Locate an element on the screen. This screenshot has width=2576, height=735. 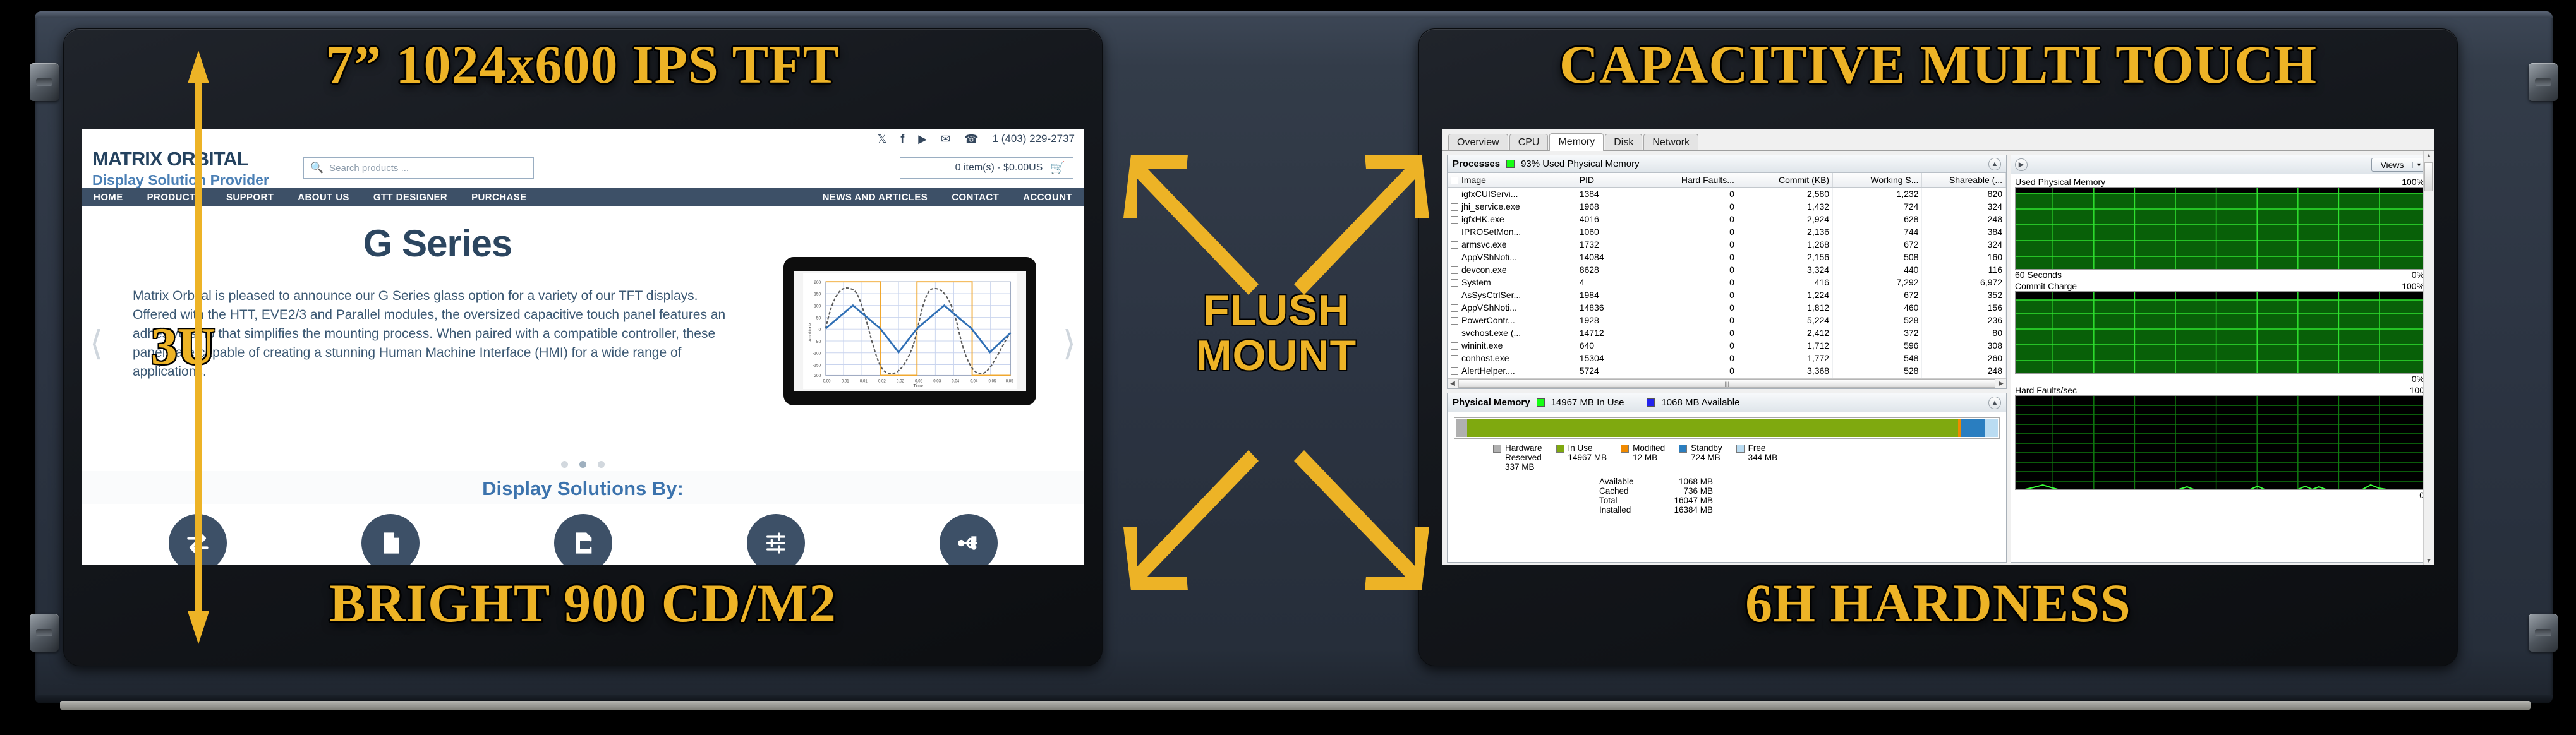
solution-item-app-notes-support: App Notes & Support is located at coordinates (390, 539).